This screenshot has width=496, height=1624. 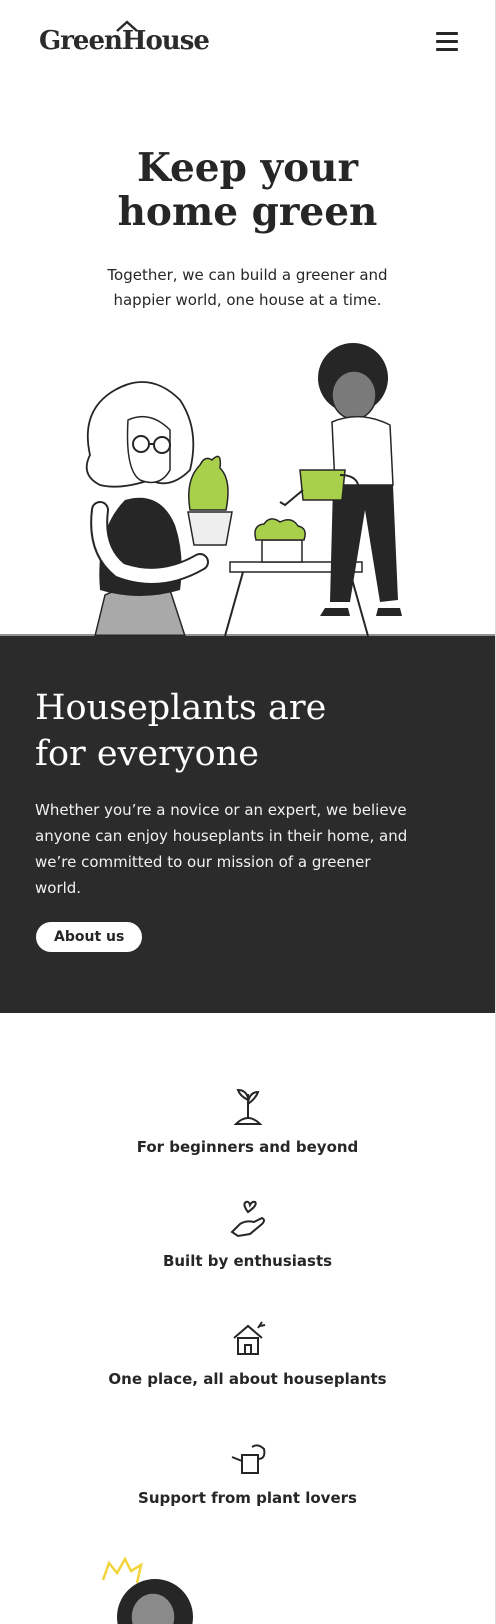 What do you see at coordinates (247, 1498) in the screenshot?
I see `feature-label: Support from plant lovers` at bounding box center [247, 1498].